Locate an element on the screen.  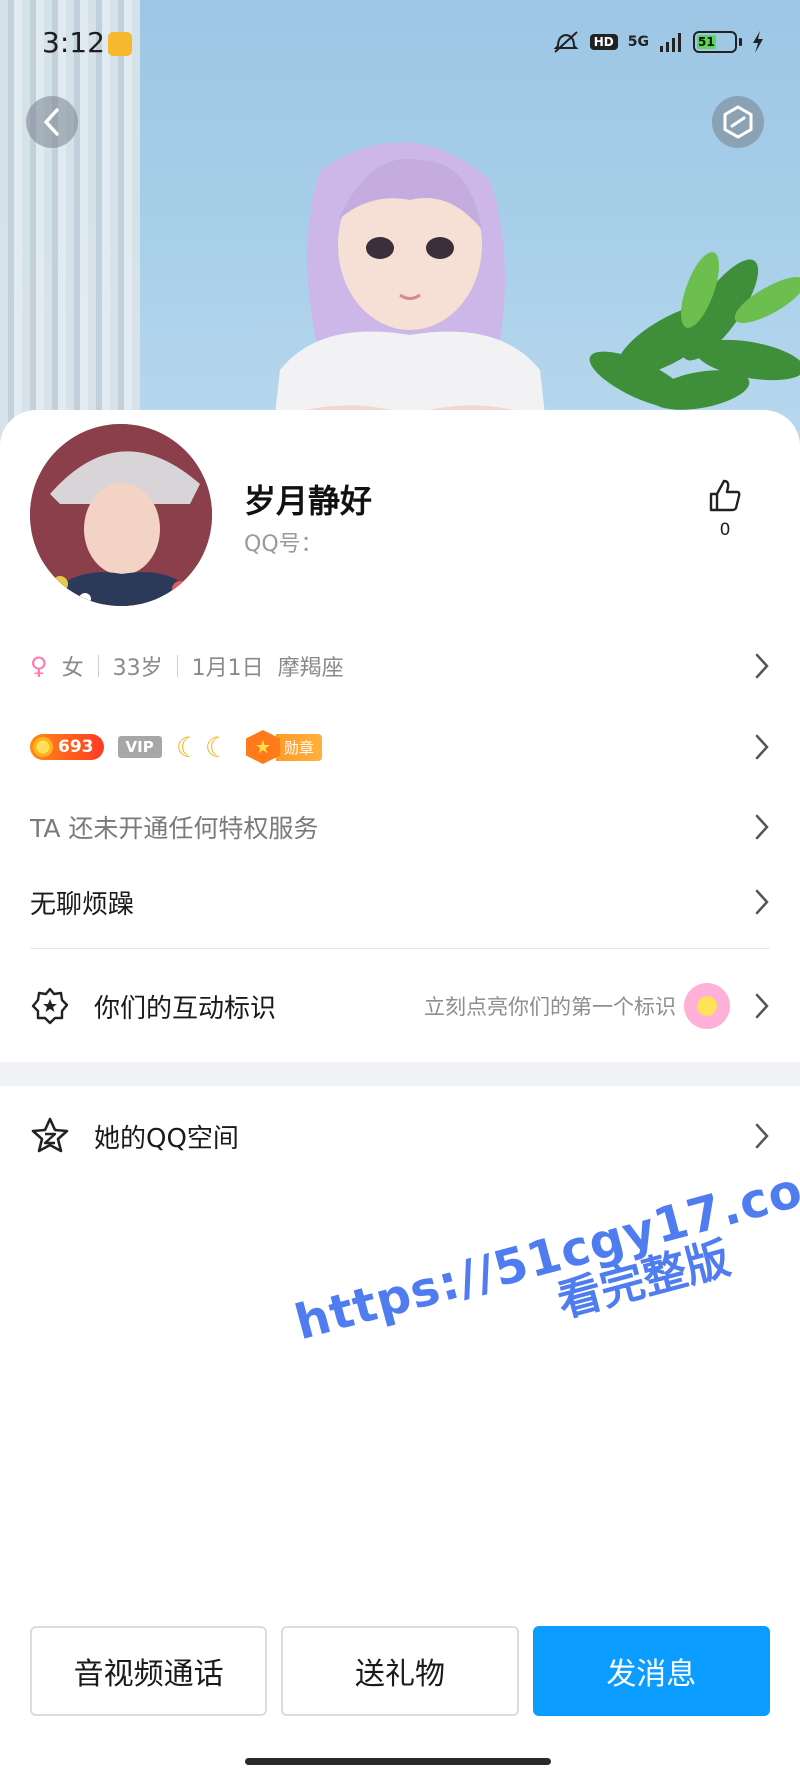
avatar-photo is located at coordinates (121, 515).